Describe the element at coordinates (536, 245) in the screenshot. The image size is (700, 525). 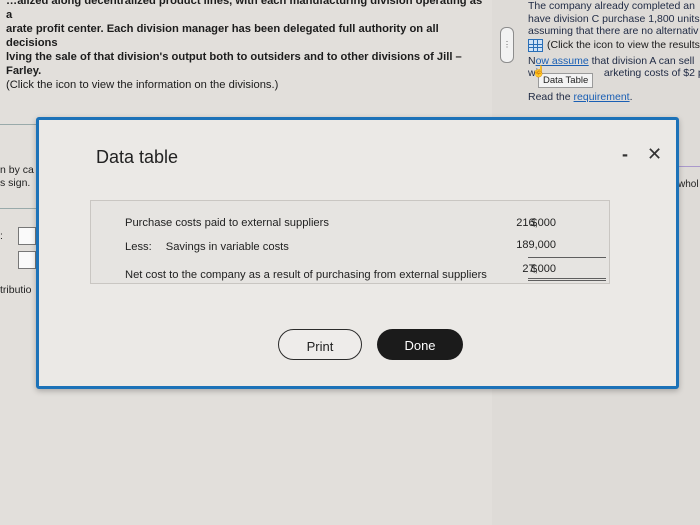
I see `amount-value: 189,000` at that location.